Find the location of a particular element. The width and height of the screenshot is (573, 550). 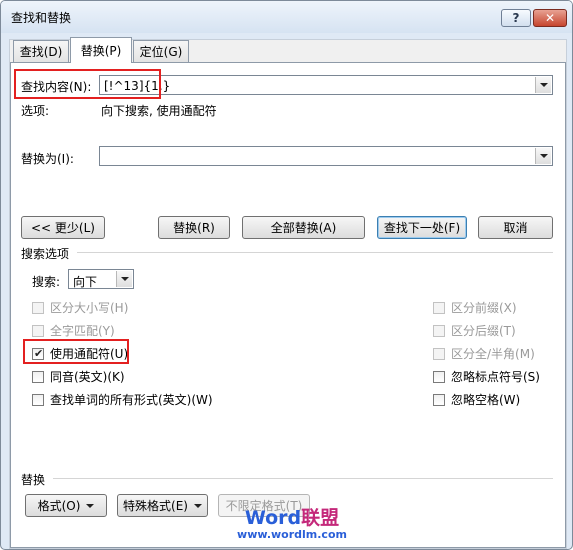

tab-replace: 替换(P) is located at coordinates (101, 50).